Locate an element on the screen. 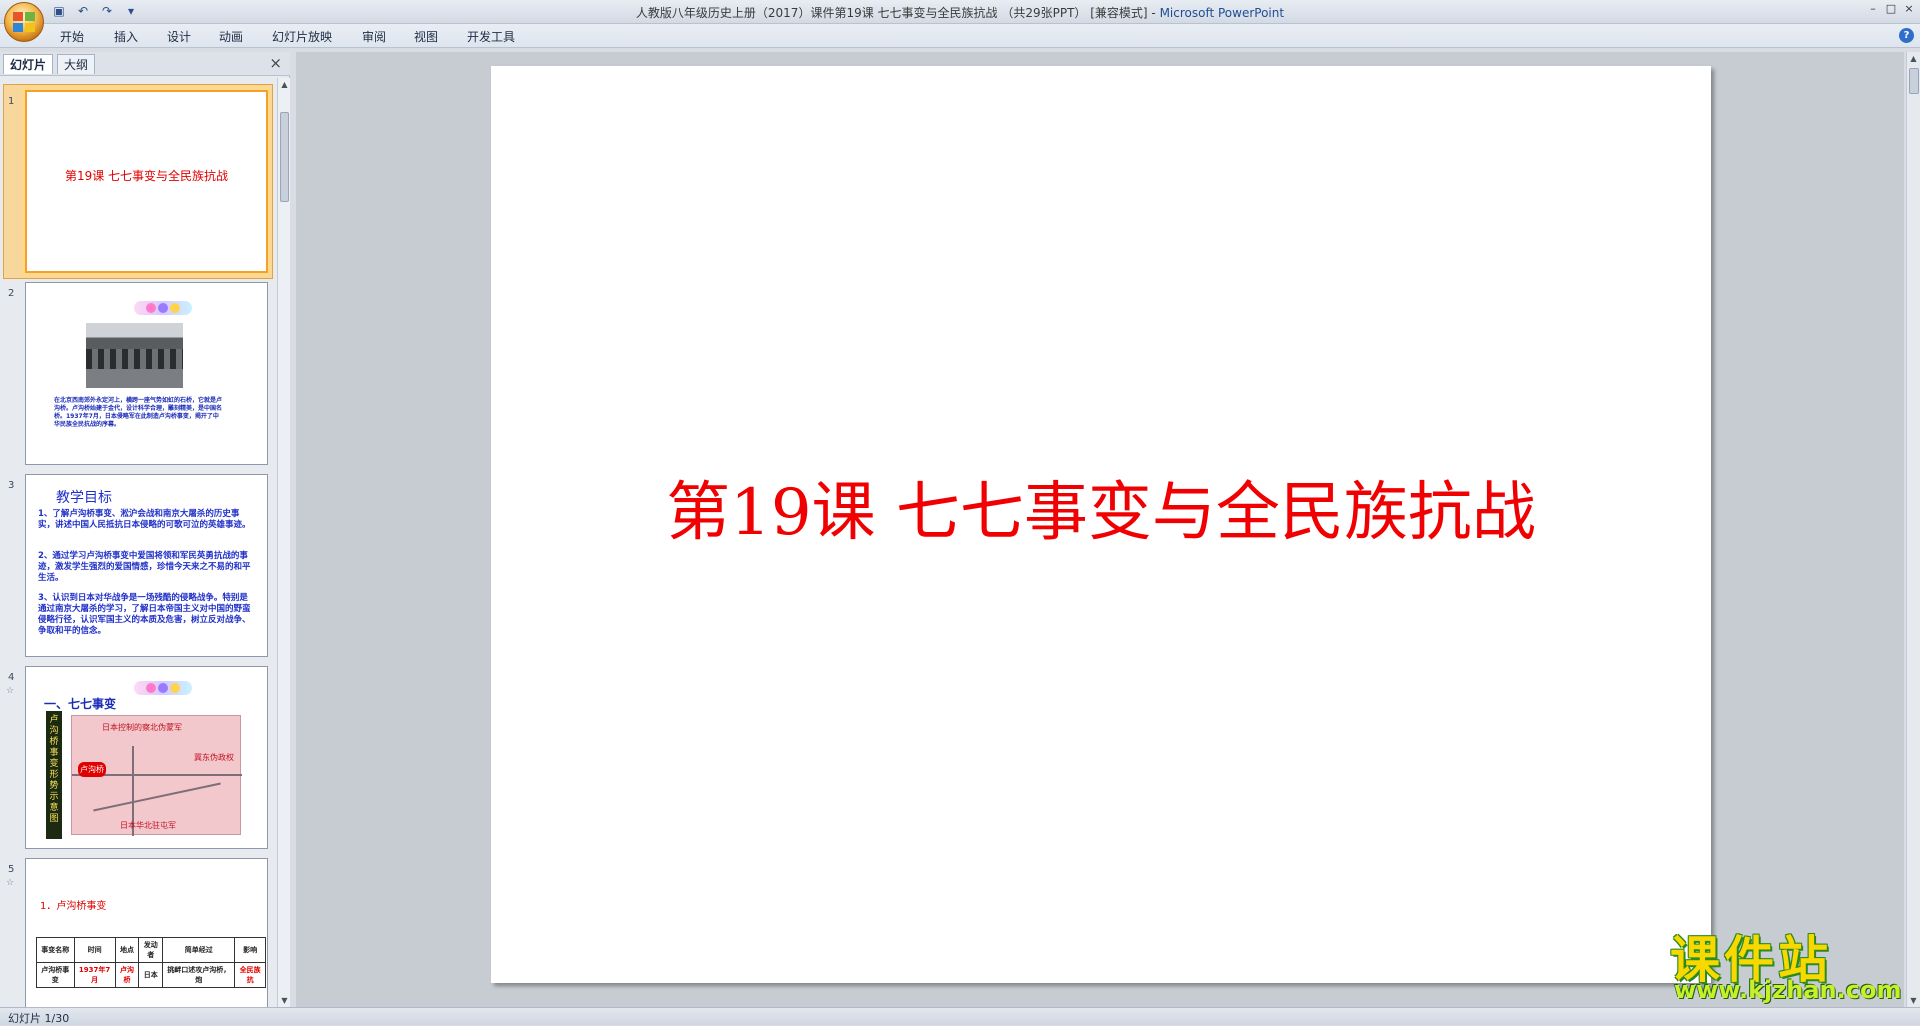 The image size is (1920, 1026). slide-number: 3 is located at coordinates (11, 485).